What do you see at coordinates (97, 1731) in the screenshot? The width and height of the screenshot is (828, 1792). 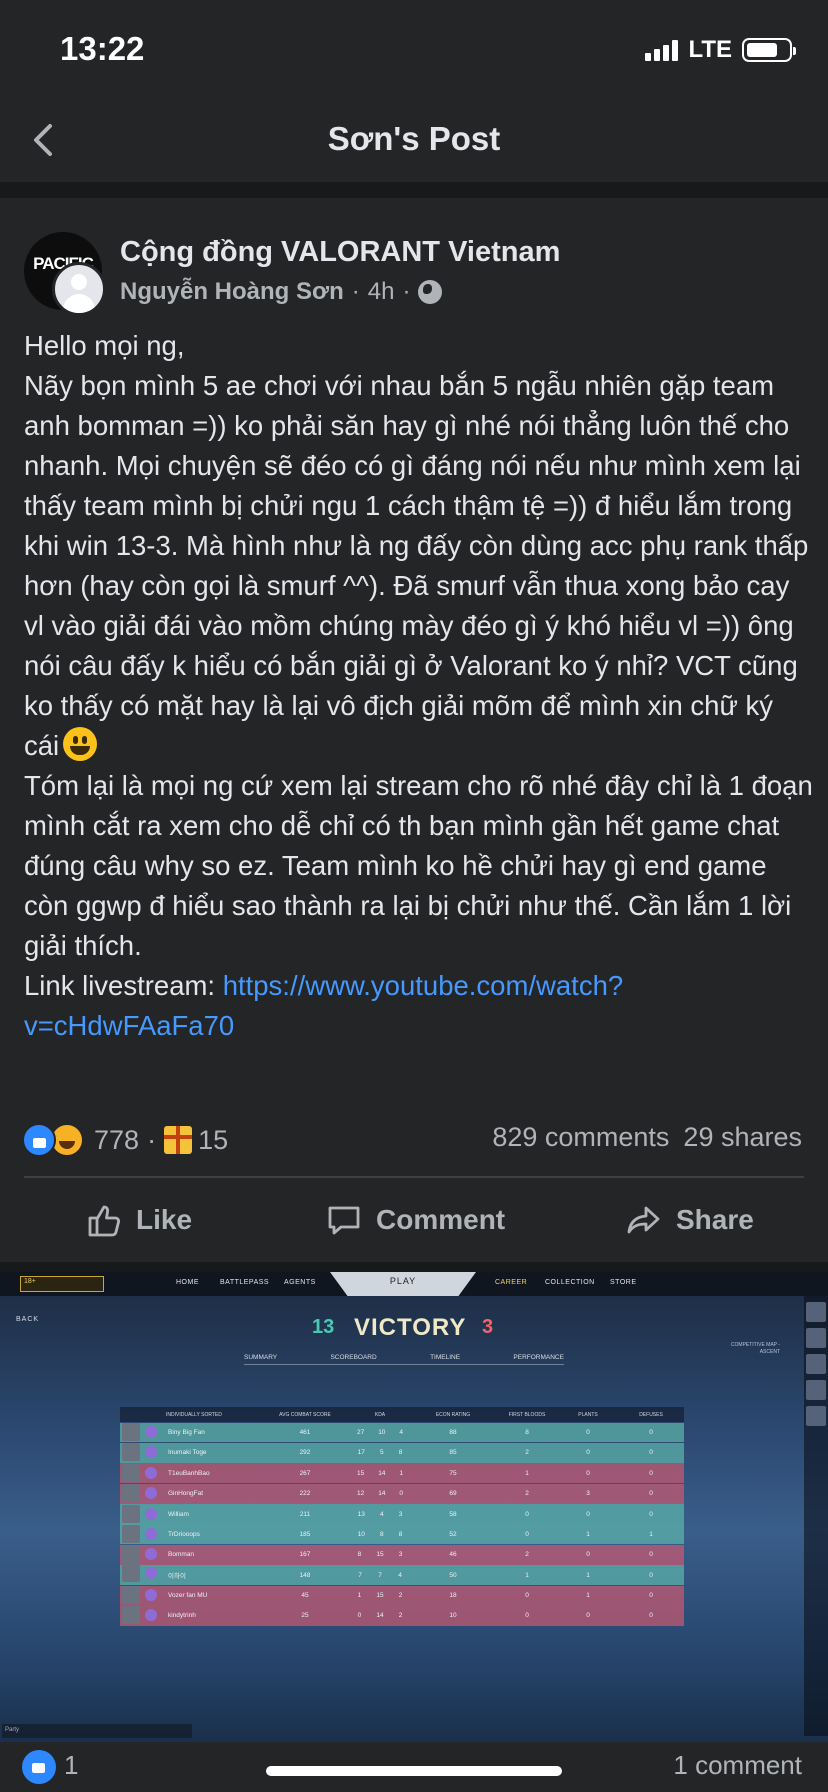 I see `party-chat: Party` at bounding box center [97, 1731].